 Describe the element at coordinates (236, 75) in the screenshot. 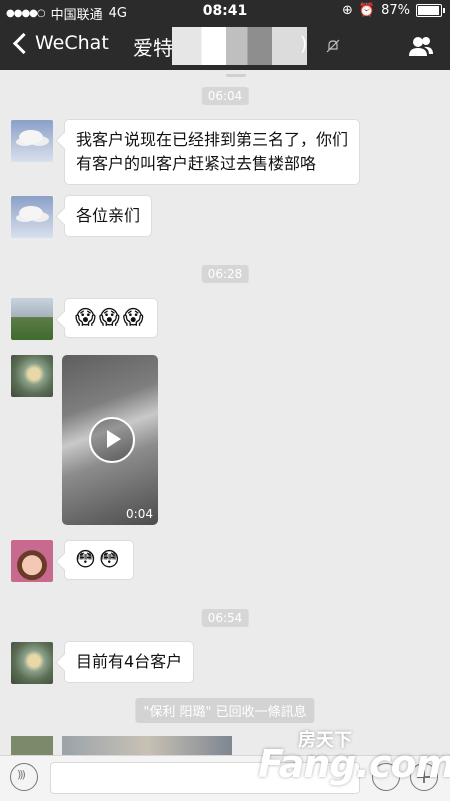

I see `pull-handle` at that location.